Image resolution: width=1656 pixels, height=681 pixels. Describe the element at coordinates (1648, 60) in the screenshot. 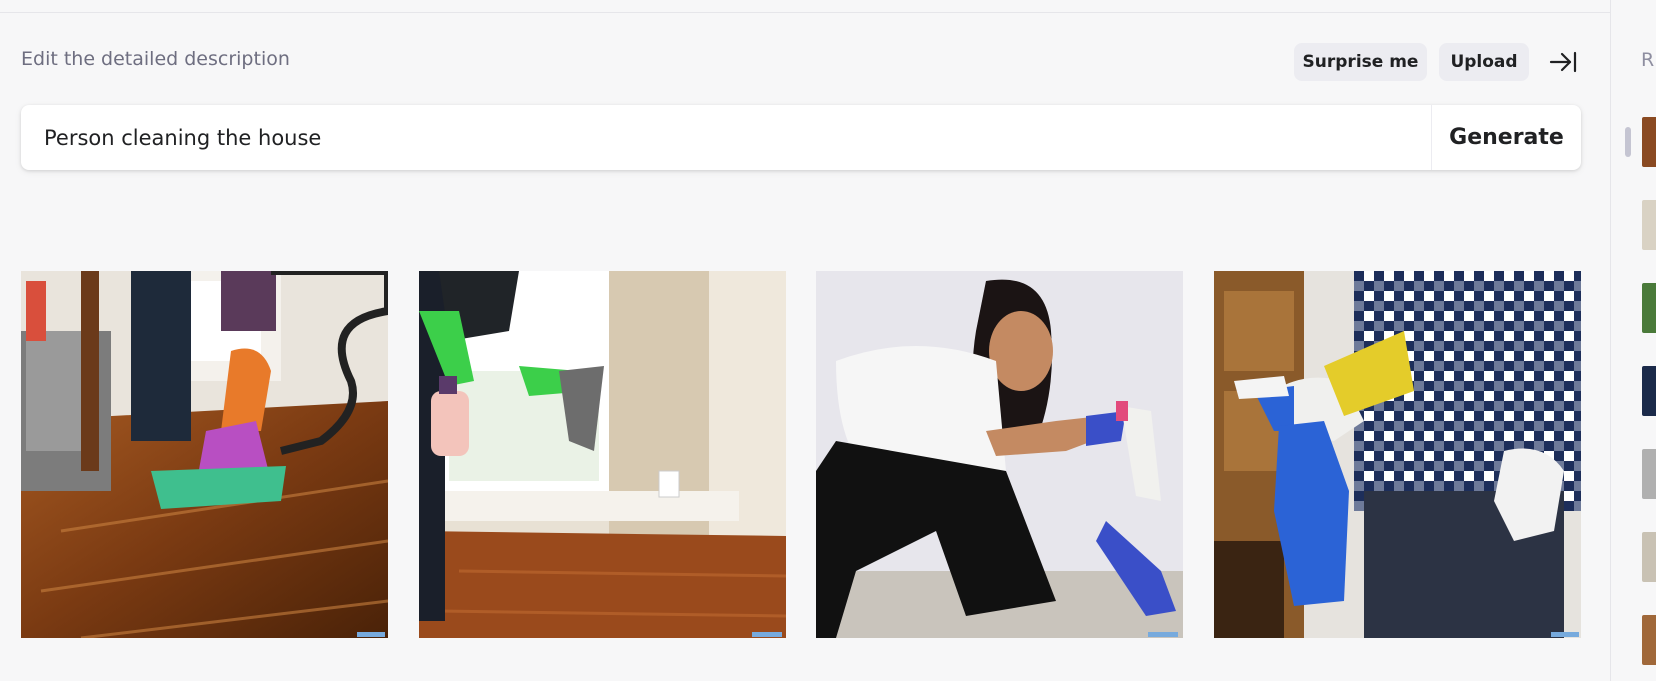

I see `sidebar-heading: R` at that location.